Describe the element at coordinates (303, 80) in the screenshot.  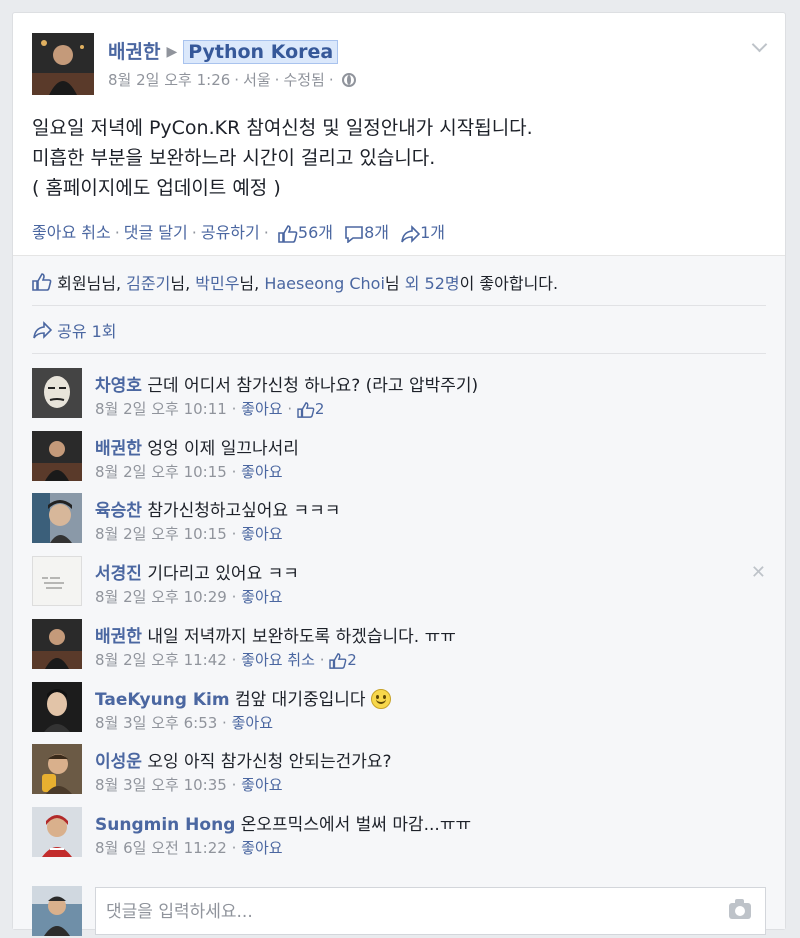
I see `post-edited: 수정됨` at that location.